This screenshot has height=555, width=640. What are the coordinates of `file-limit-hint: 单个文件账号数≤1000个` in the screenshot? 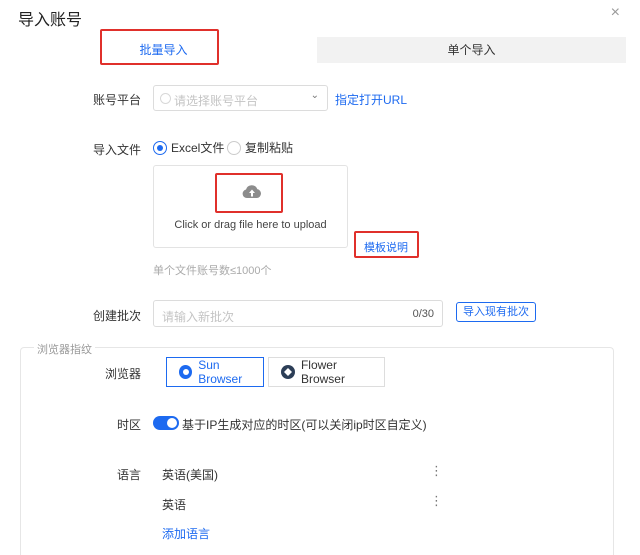 It's located at (212, 271).